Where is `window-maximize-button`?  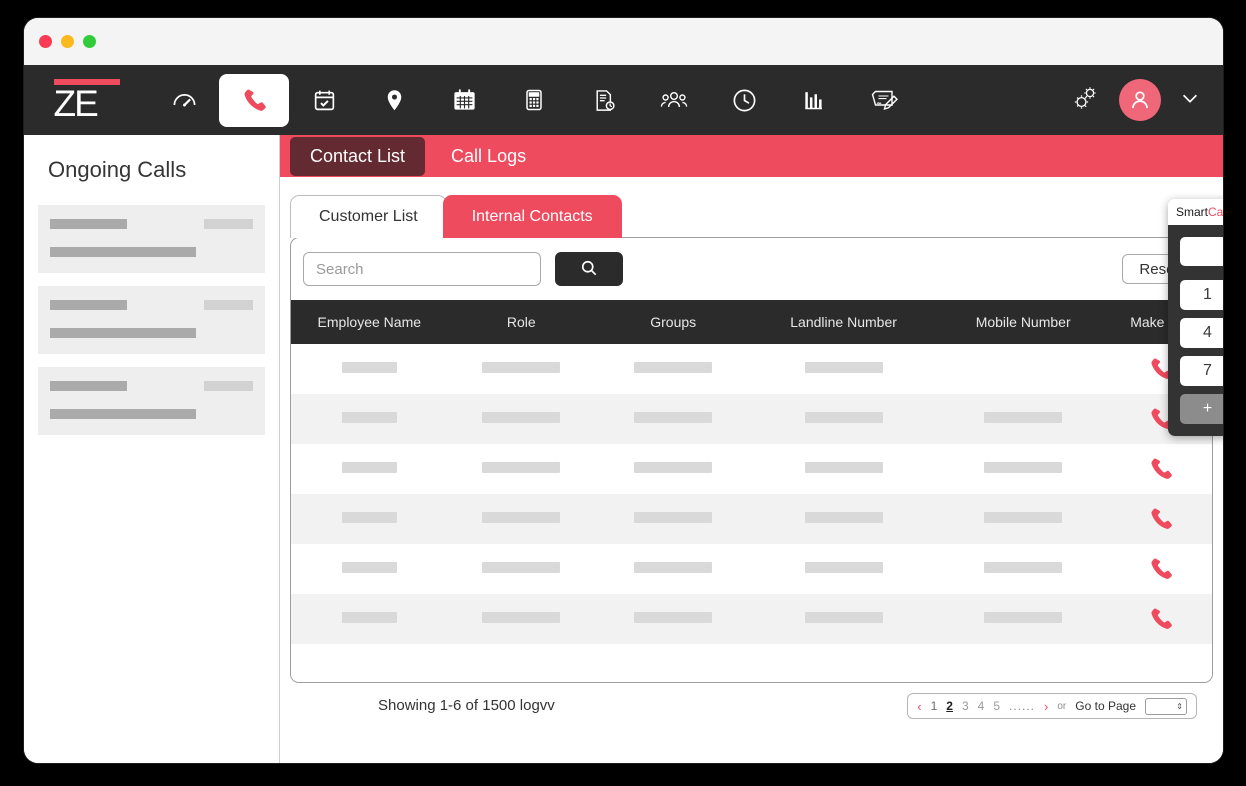
window-maximize-button is located at coordinates (89, 41).